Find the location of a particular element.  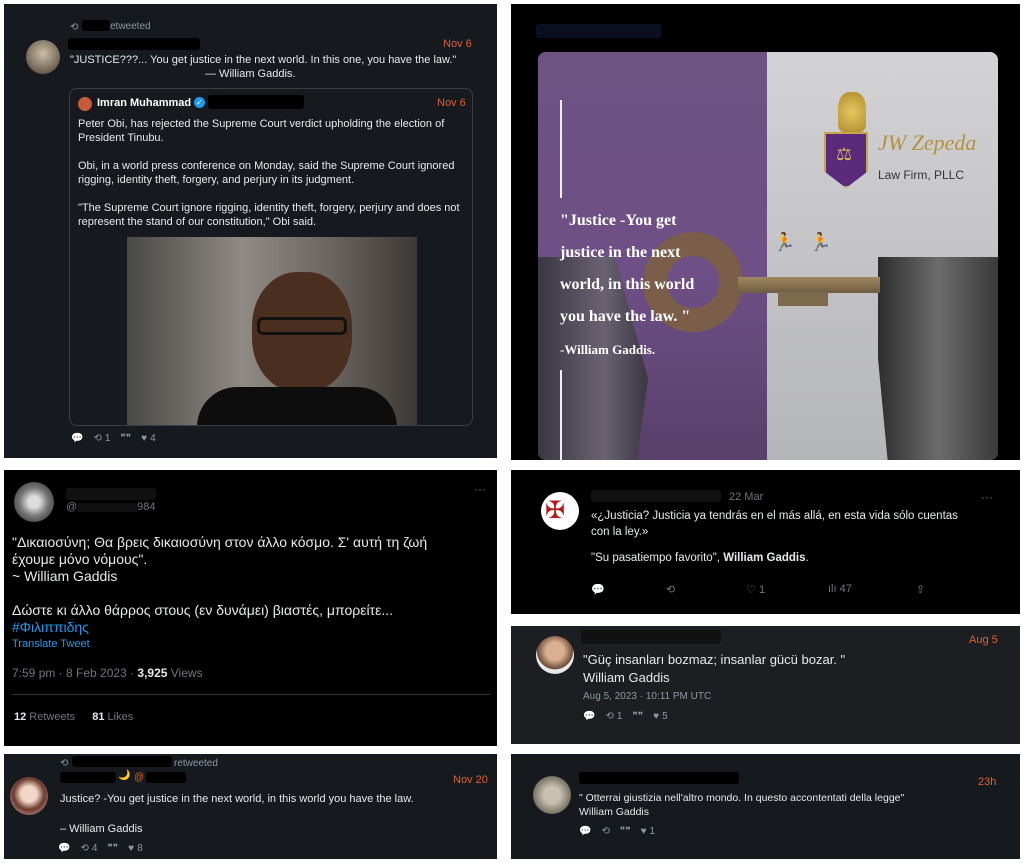

tweet-date: 23h is located at coordinates (987, 782).